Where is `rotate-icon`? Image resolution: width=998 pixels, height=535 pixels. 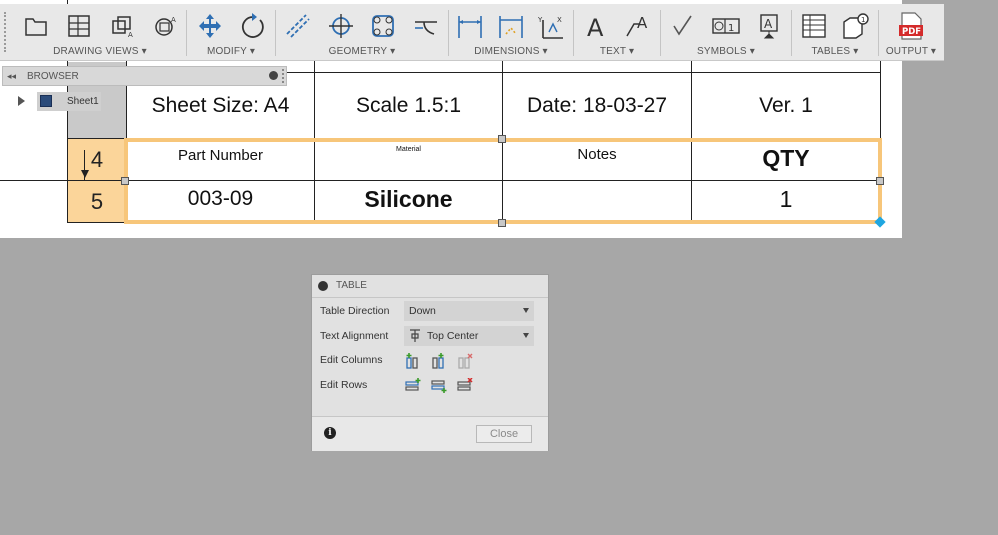
rotate-icon is located at coordinates (253, 26).